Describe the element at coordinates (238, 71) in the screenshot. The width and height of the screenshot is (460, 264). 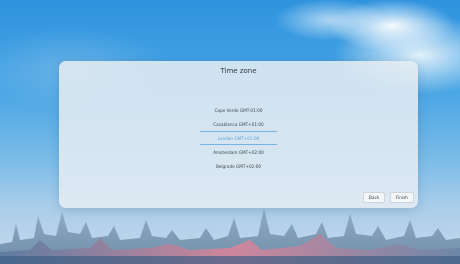
I see `dialog-title: Time zone` at that location.